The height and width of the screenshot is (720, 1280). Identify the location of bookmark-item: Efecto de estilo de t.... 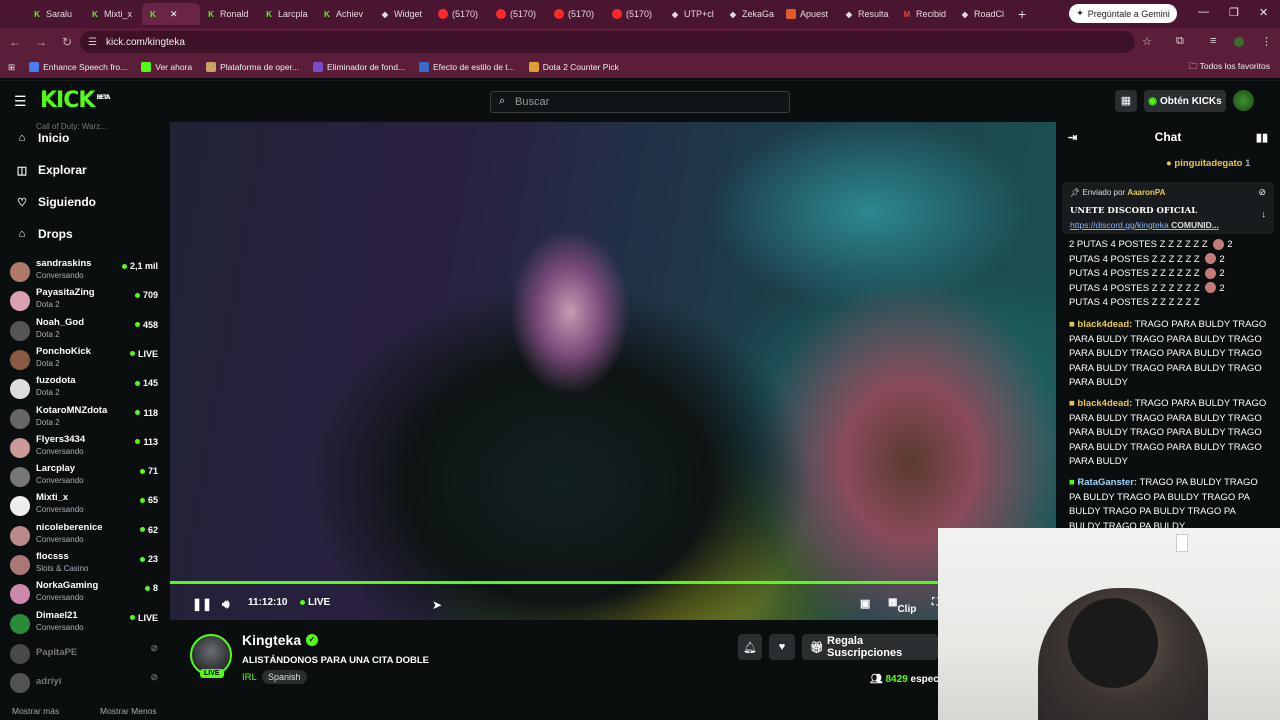
(467, 67).